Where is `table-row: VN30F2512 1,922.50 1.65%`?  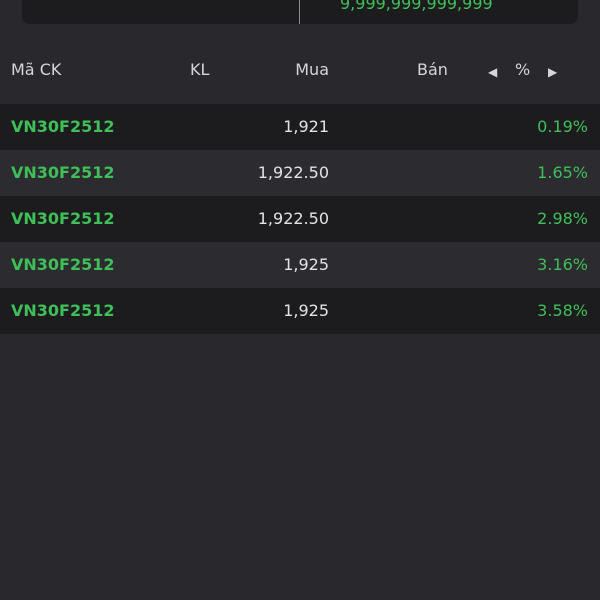
table-row: VN30F2512 1,922.50 1.65% is located at coordinates (300, 173).